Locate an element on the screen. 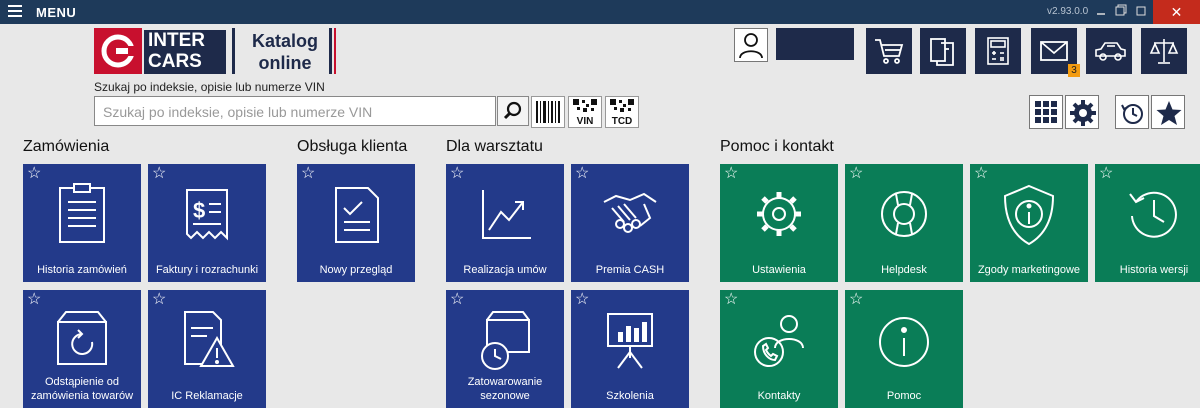  close-window-button: ✕ is located at coordinates (1176, 12).